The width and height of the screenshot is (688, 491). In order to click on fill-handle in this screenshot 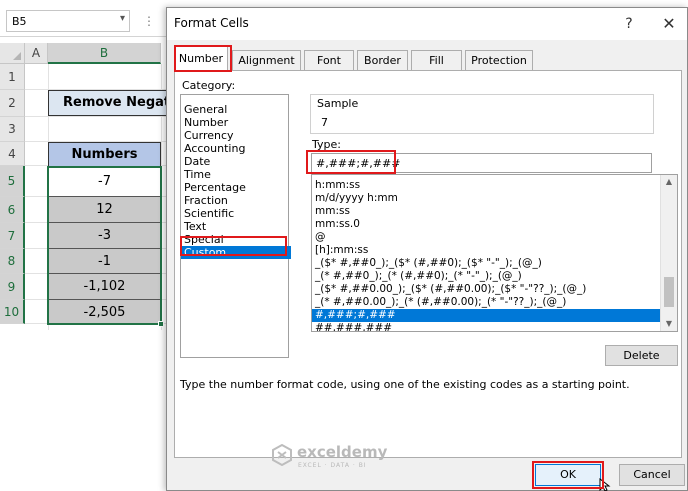, I will do `click(161, 324)`.